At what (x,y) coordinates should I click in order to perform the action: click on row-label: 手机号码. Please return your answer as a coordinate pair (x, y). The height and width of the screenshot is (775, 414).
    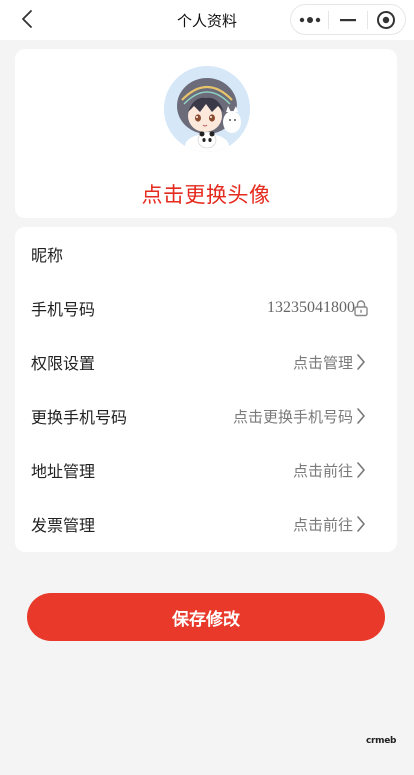
    Looking at the image, I should click on (63, 309).